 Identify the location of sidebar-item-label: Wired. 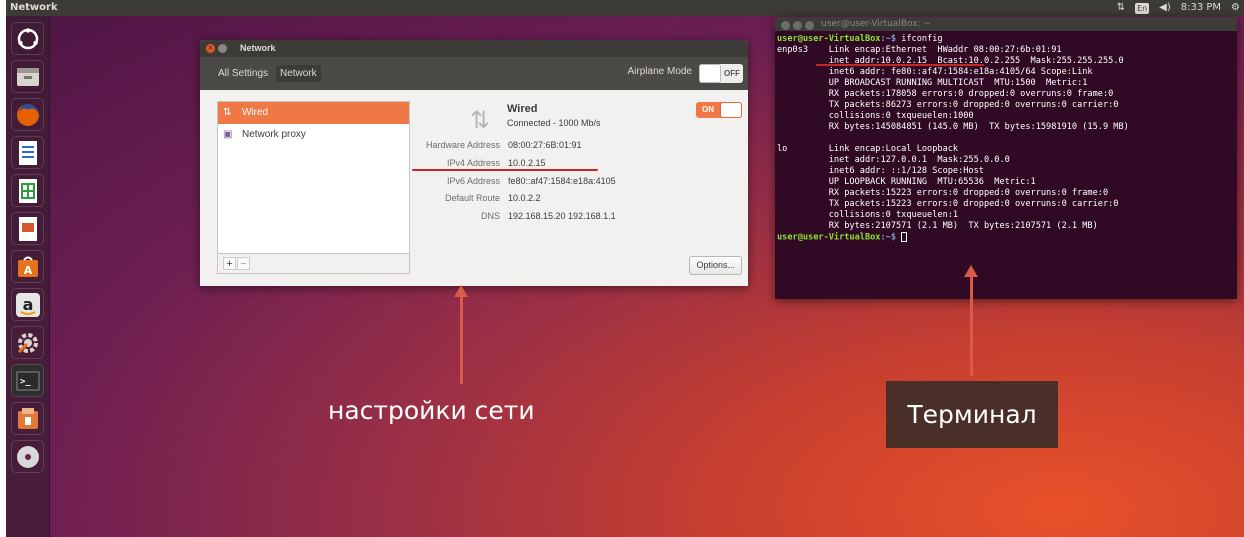
(255, 112).